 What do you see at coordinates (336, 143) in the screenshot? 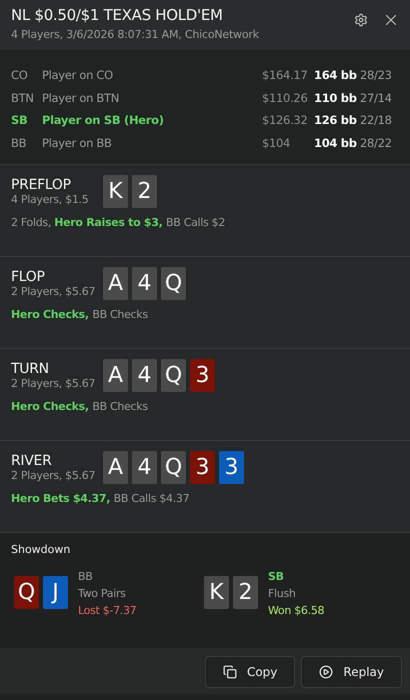
I see `player-bb: 104 bb` at bounding box center [336, 143].